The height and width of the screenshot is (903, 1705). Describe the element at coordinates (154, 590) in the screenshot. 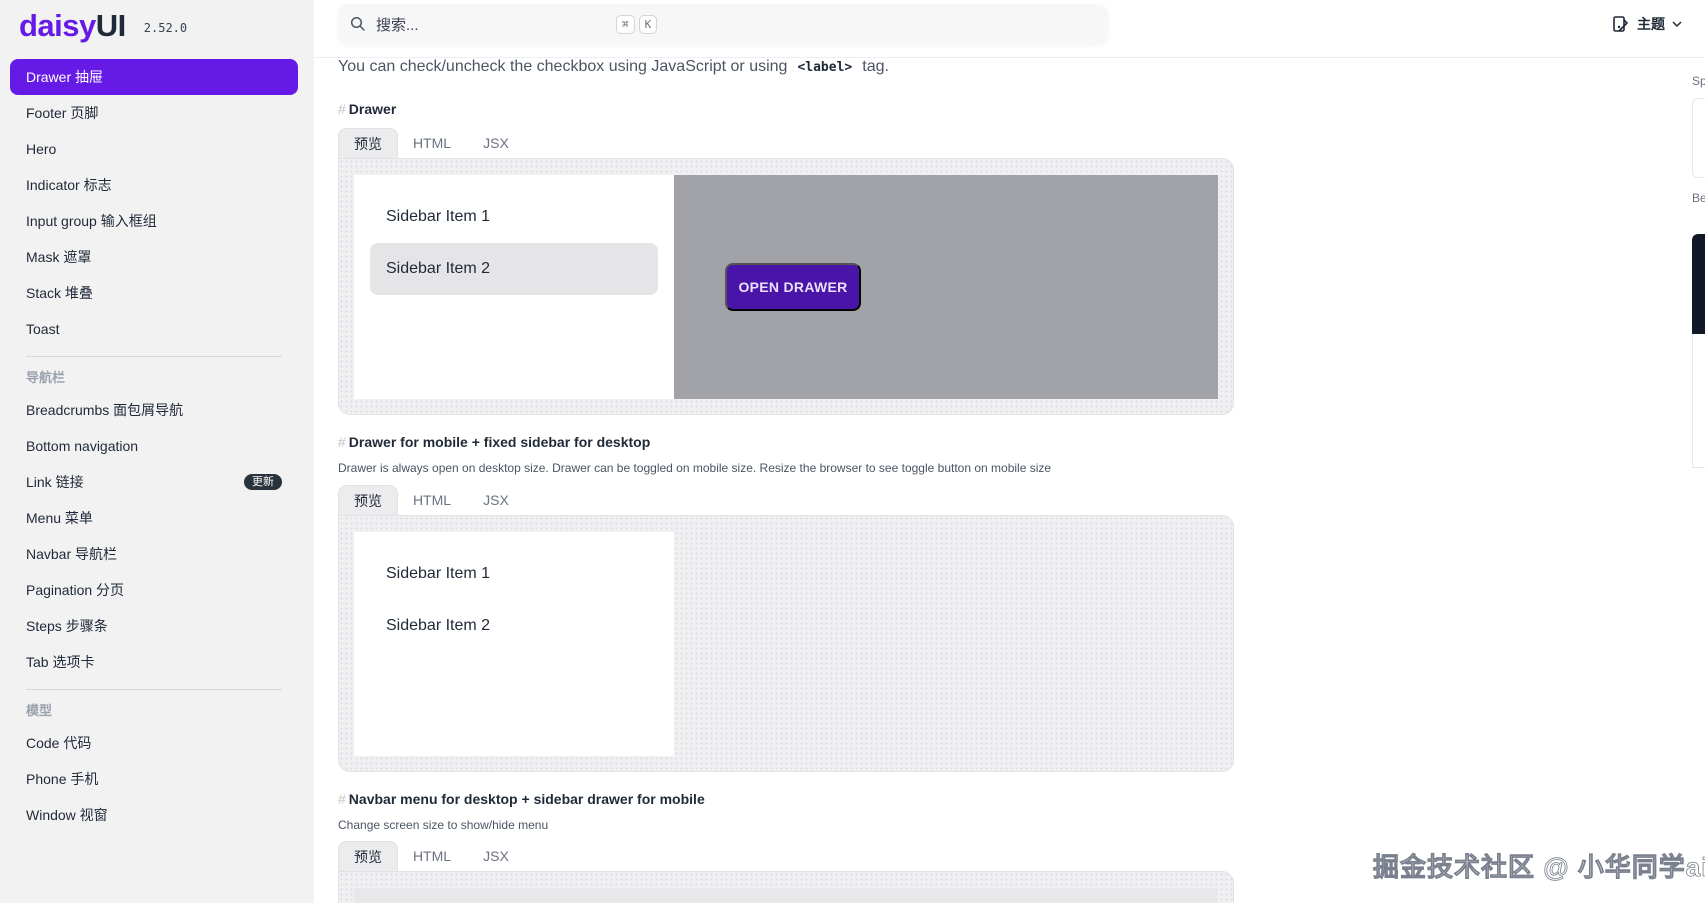

I see `sidebar-item-pagination: Pagination 分页` at that location.